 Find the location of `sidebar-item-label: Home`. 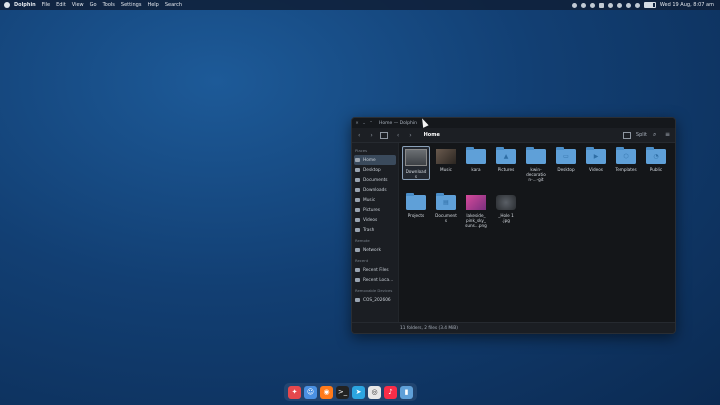

sidebar-item-label: Home is located at coordinates (369, 160).